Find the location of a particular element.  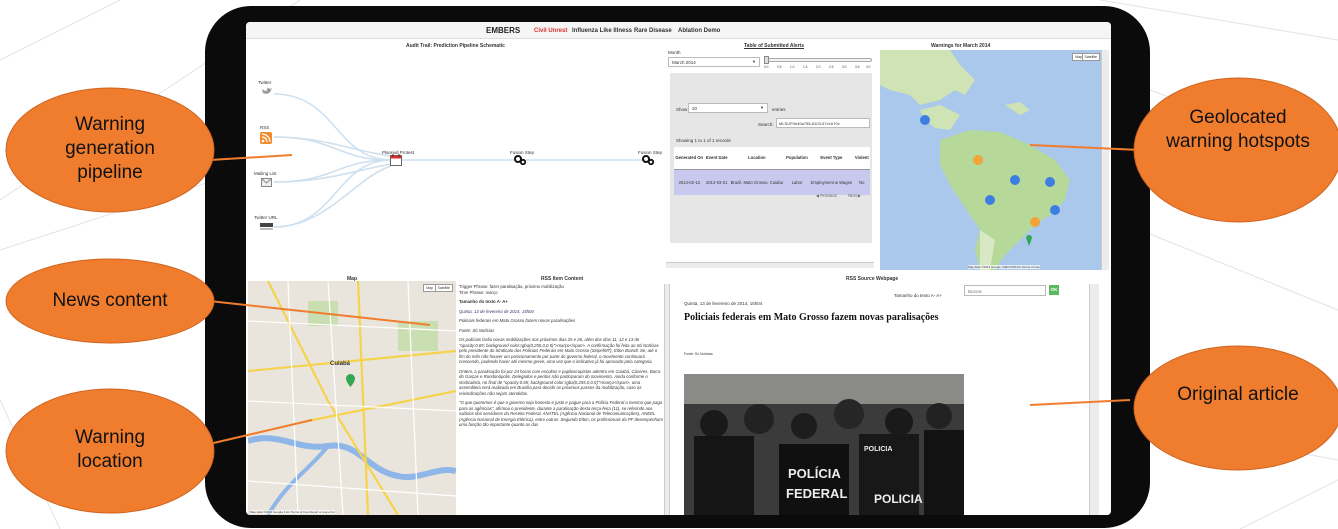

callout-pipeline: Warning generation pipeline is located at coordinates (110, 148).